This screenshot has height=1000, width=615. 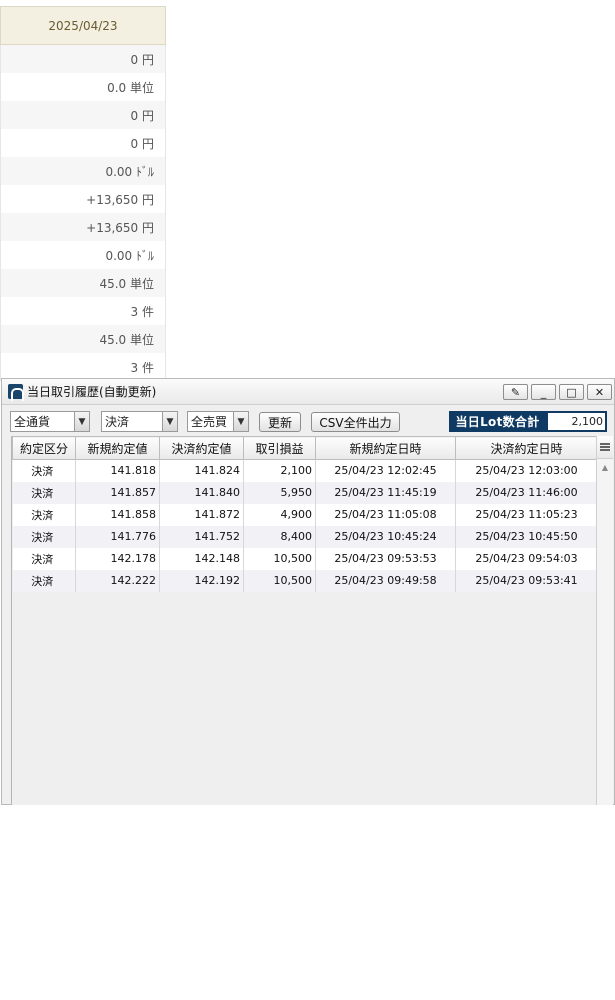 I want to click on summary-value-row: 0.0 単位, so click(x=83, y=87).